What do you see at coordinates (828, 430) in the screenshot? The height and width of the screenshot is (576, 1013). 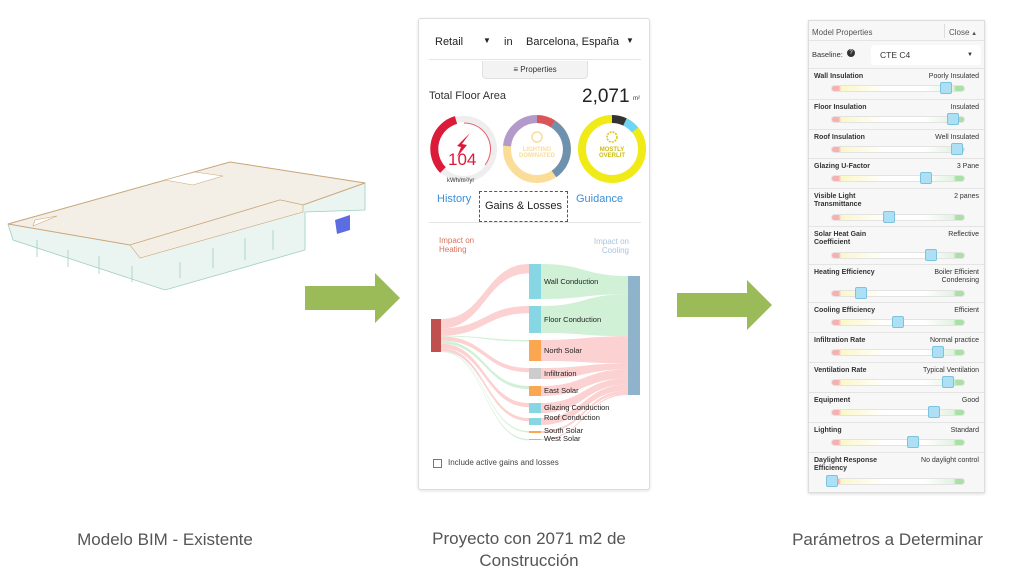 I see `property-label: Lighting` at bounding box center [828, 430].